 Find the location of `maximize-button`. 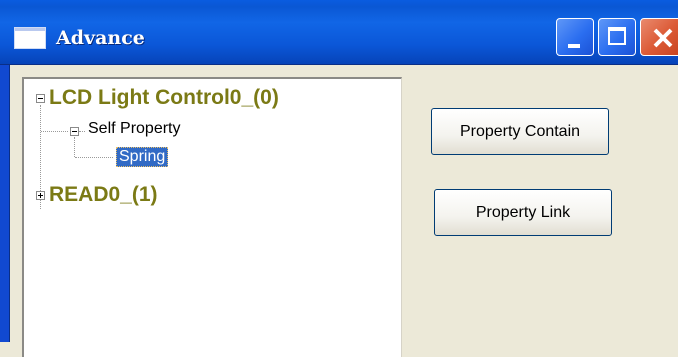

maximize-button is located at coordinates (617, 37).